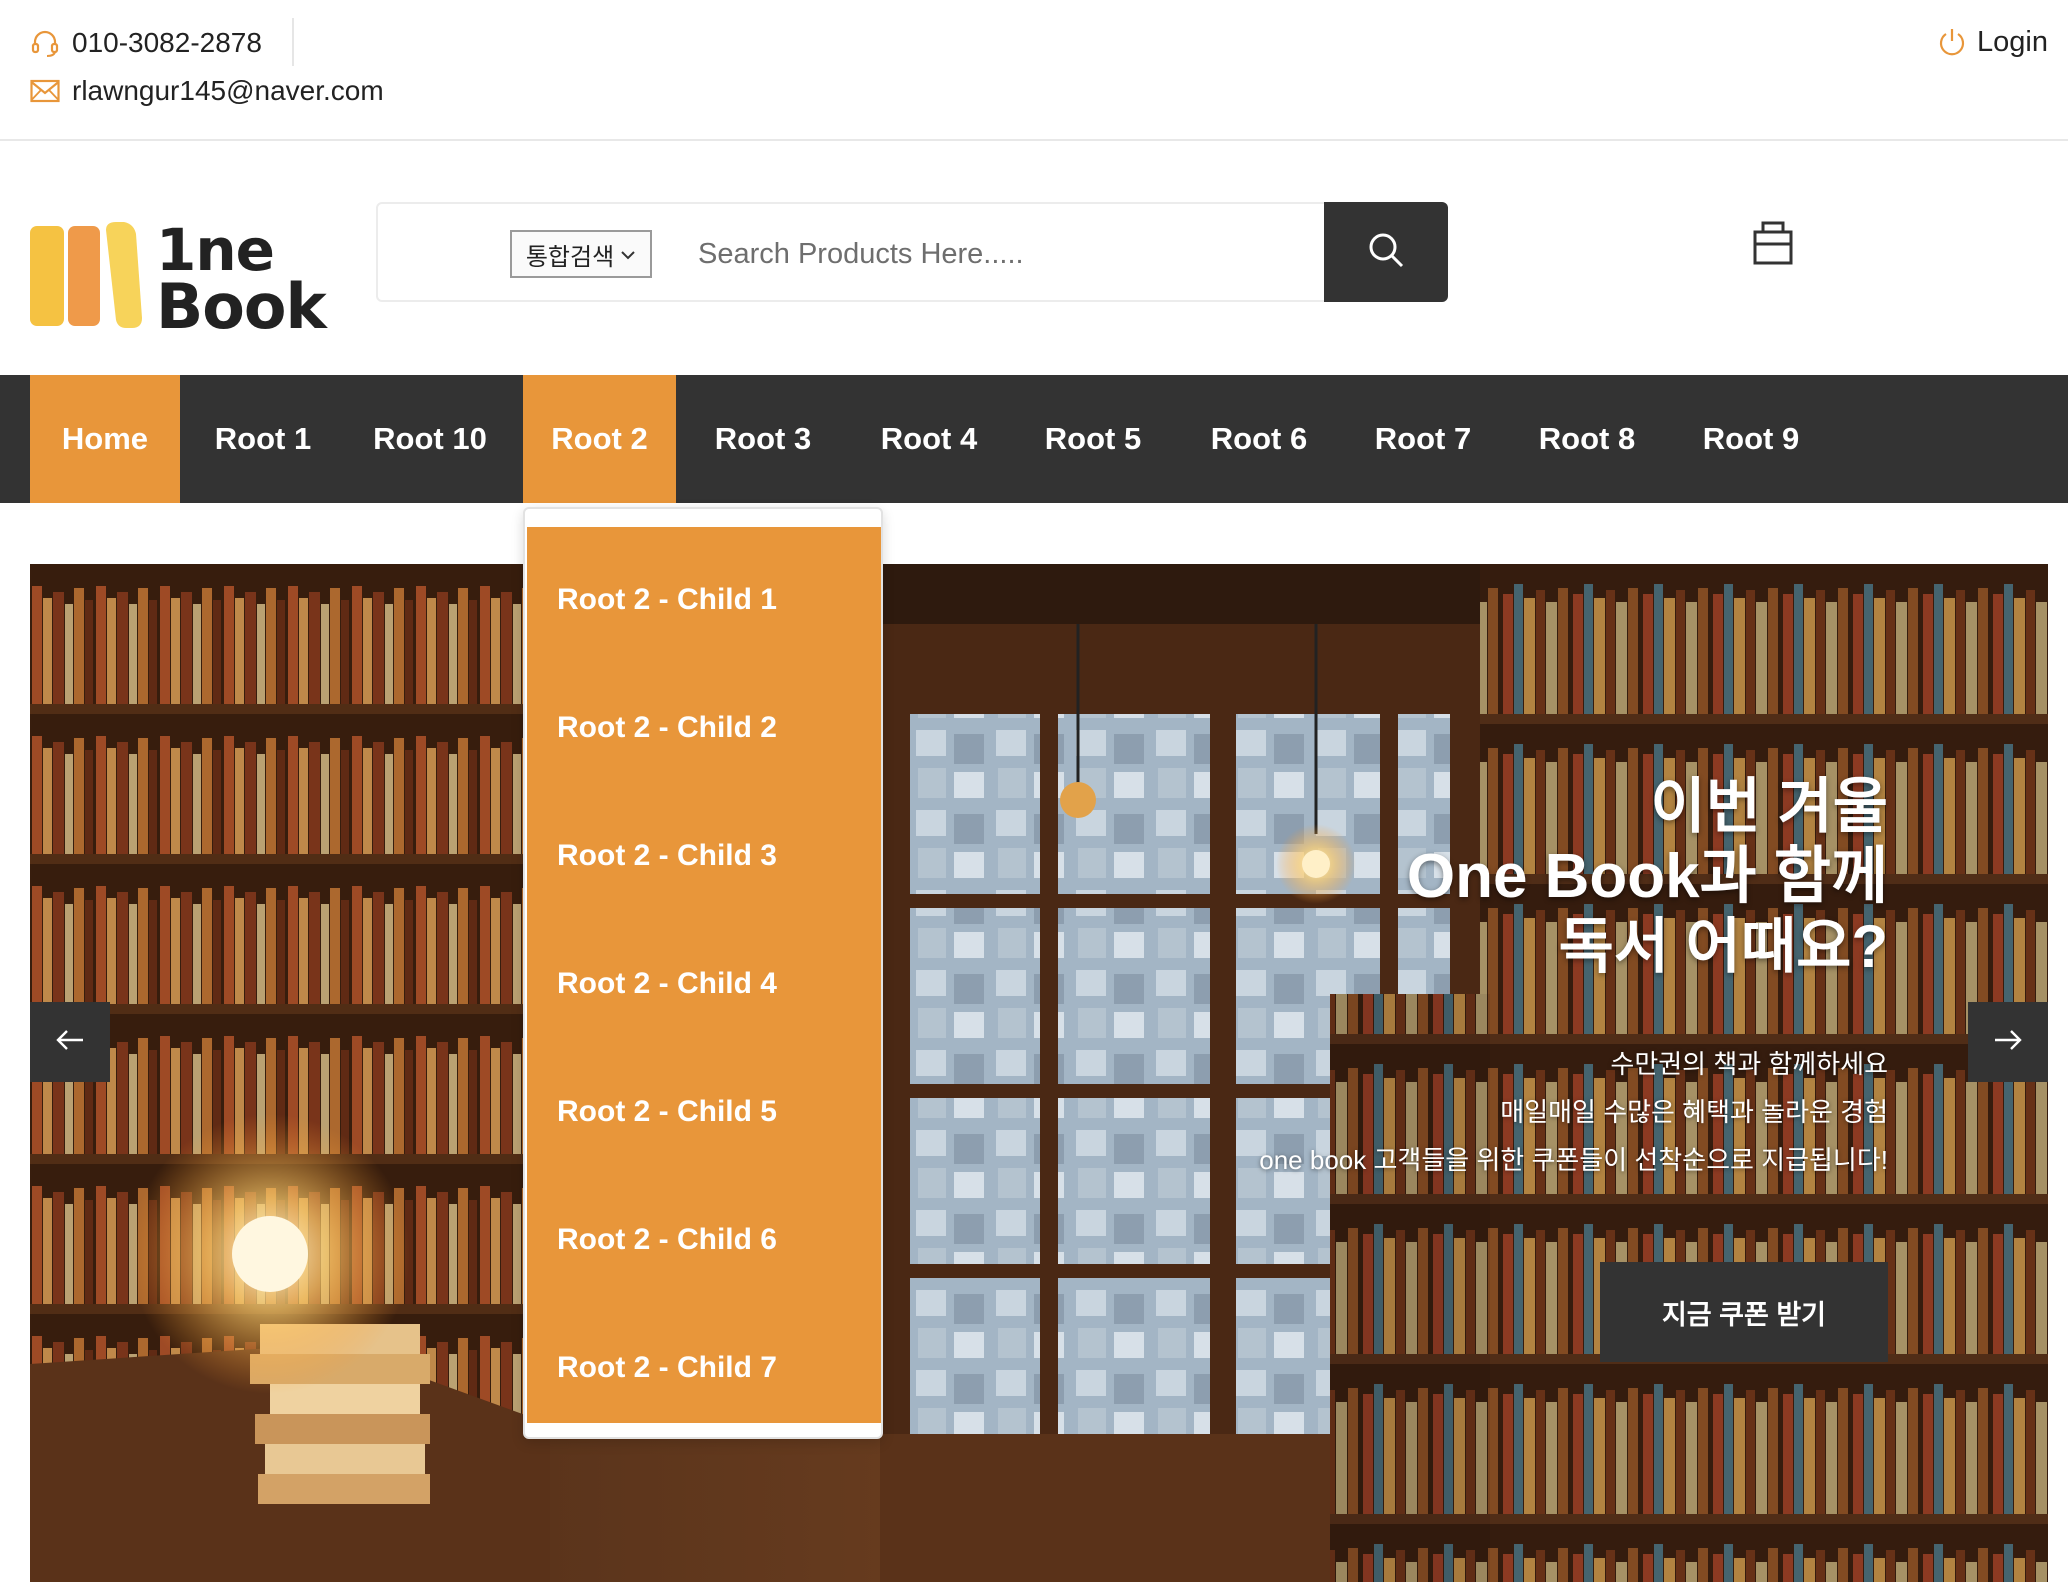 The image size is (2068, 1594). I want to click on dropdown-item-root-2-child-3: Root 2 - Child 3, so click(667, 856).